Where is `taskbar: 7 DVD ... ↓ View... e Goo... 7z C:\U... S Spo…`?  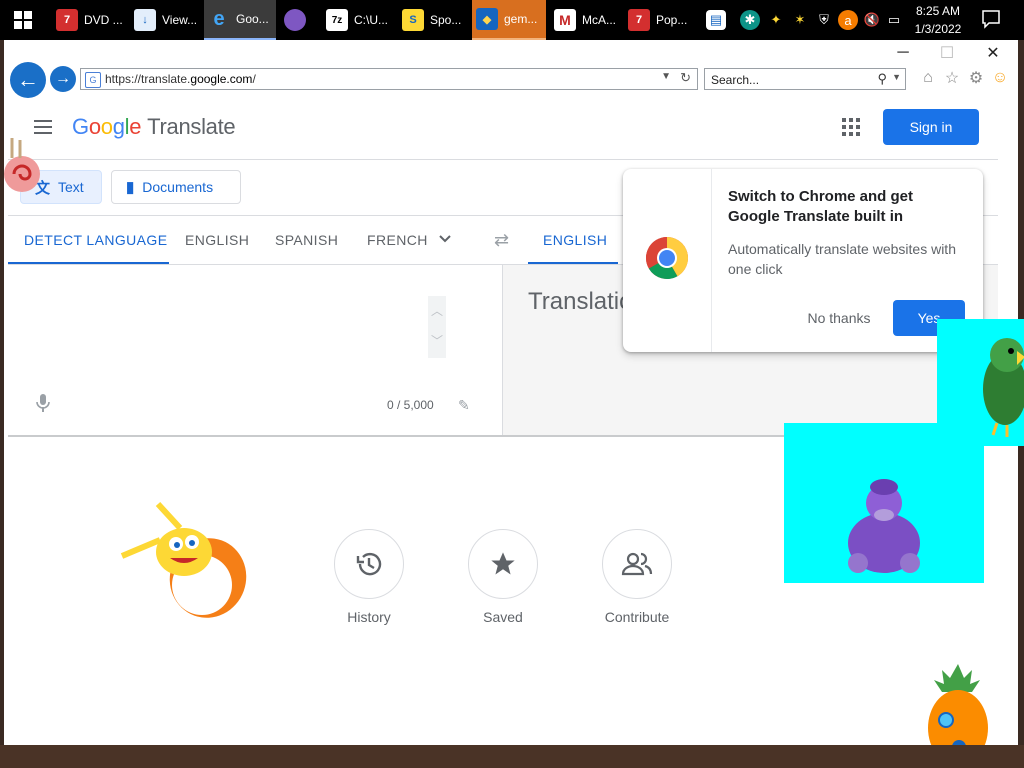
taskbar: 7 DVD ... ↓ View... e Goo... 7z C:\U... S Spo… is located at coordinates (512, 20).